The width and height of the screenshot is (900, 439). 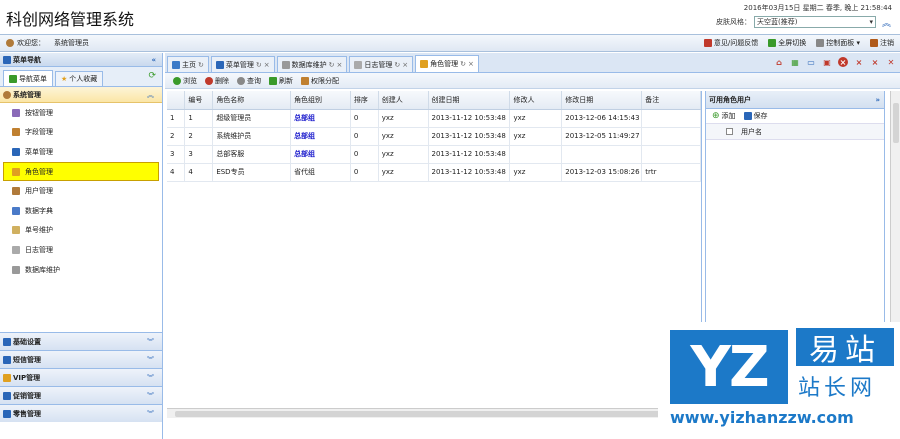 What do you see at coordinates (882, 43) in the screenshot?
I see `logout-link: 注销` at bounding box center [882, 43].